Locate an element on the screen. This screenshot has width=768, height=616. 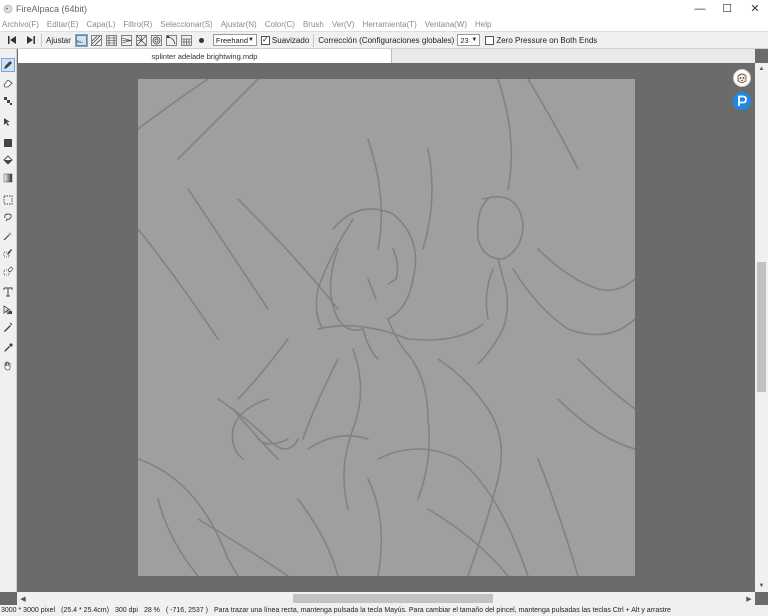
document-tab-label: splinter adelade brightwing.mdp is located at coordinates (204, 56).